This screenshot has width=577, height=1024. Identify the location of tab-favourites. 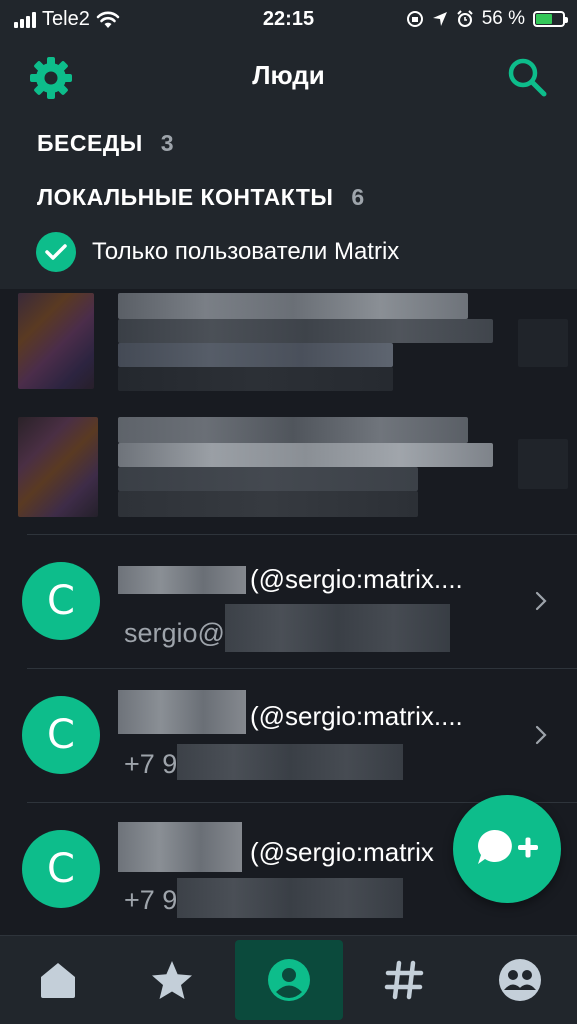
(172, 980).